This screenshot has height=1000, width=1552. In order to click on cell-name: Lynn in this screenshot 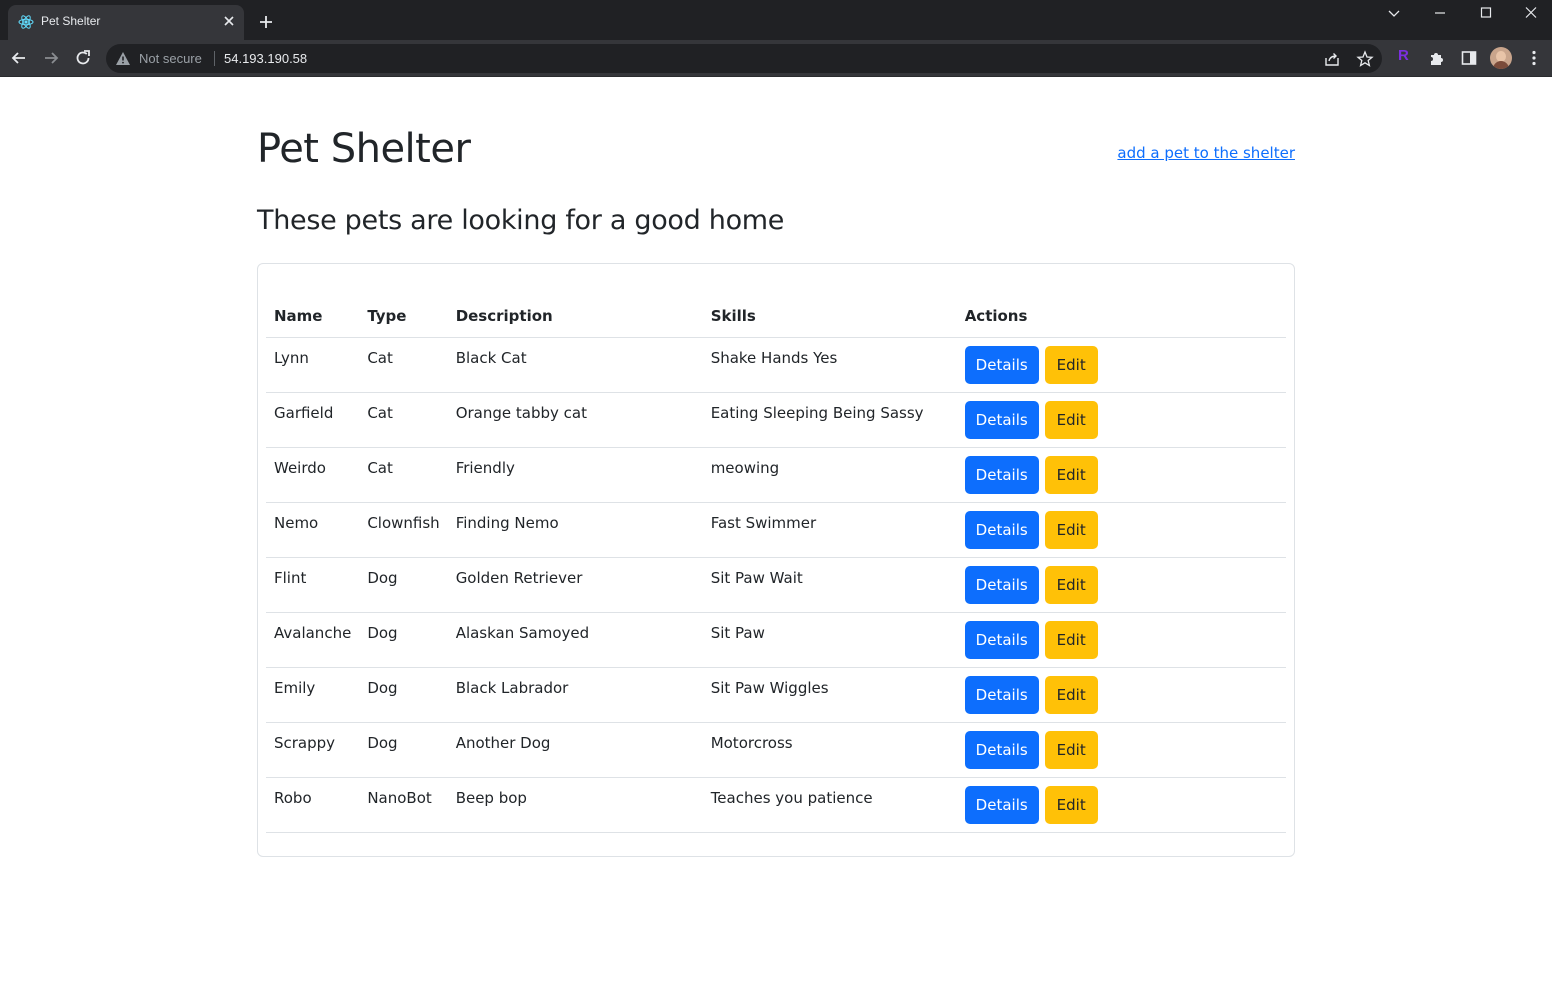, I will do `click(313, 365)`.